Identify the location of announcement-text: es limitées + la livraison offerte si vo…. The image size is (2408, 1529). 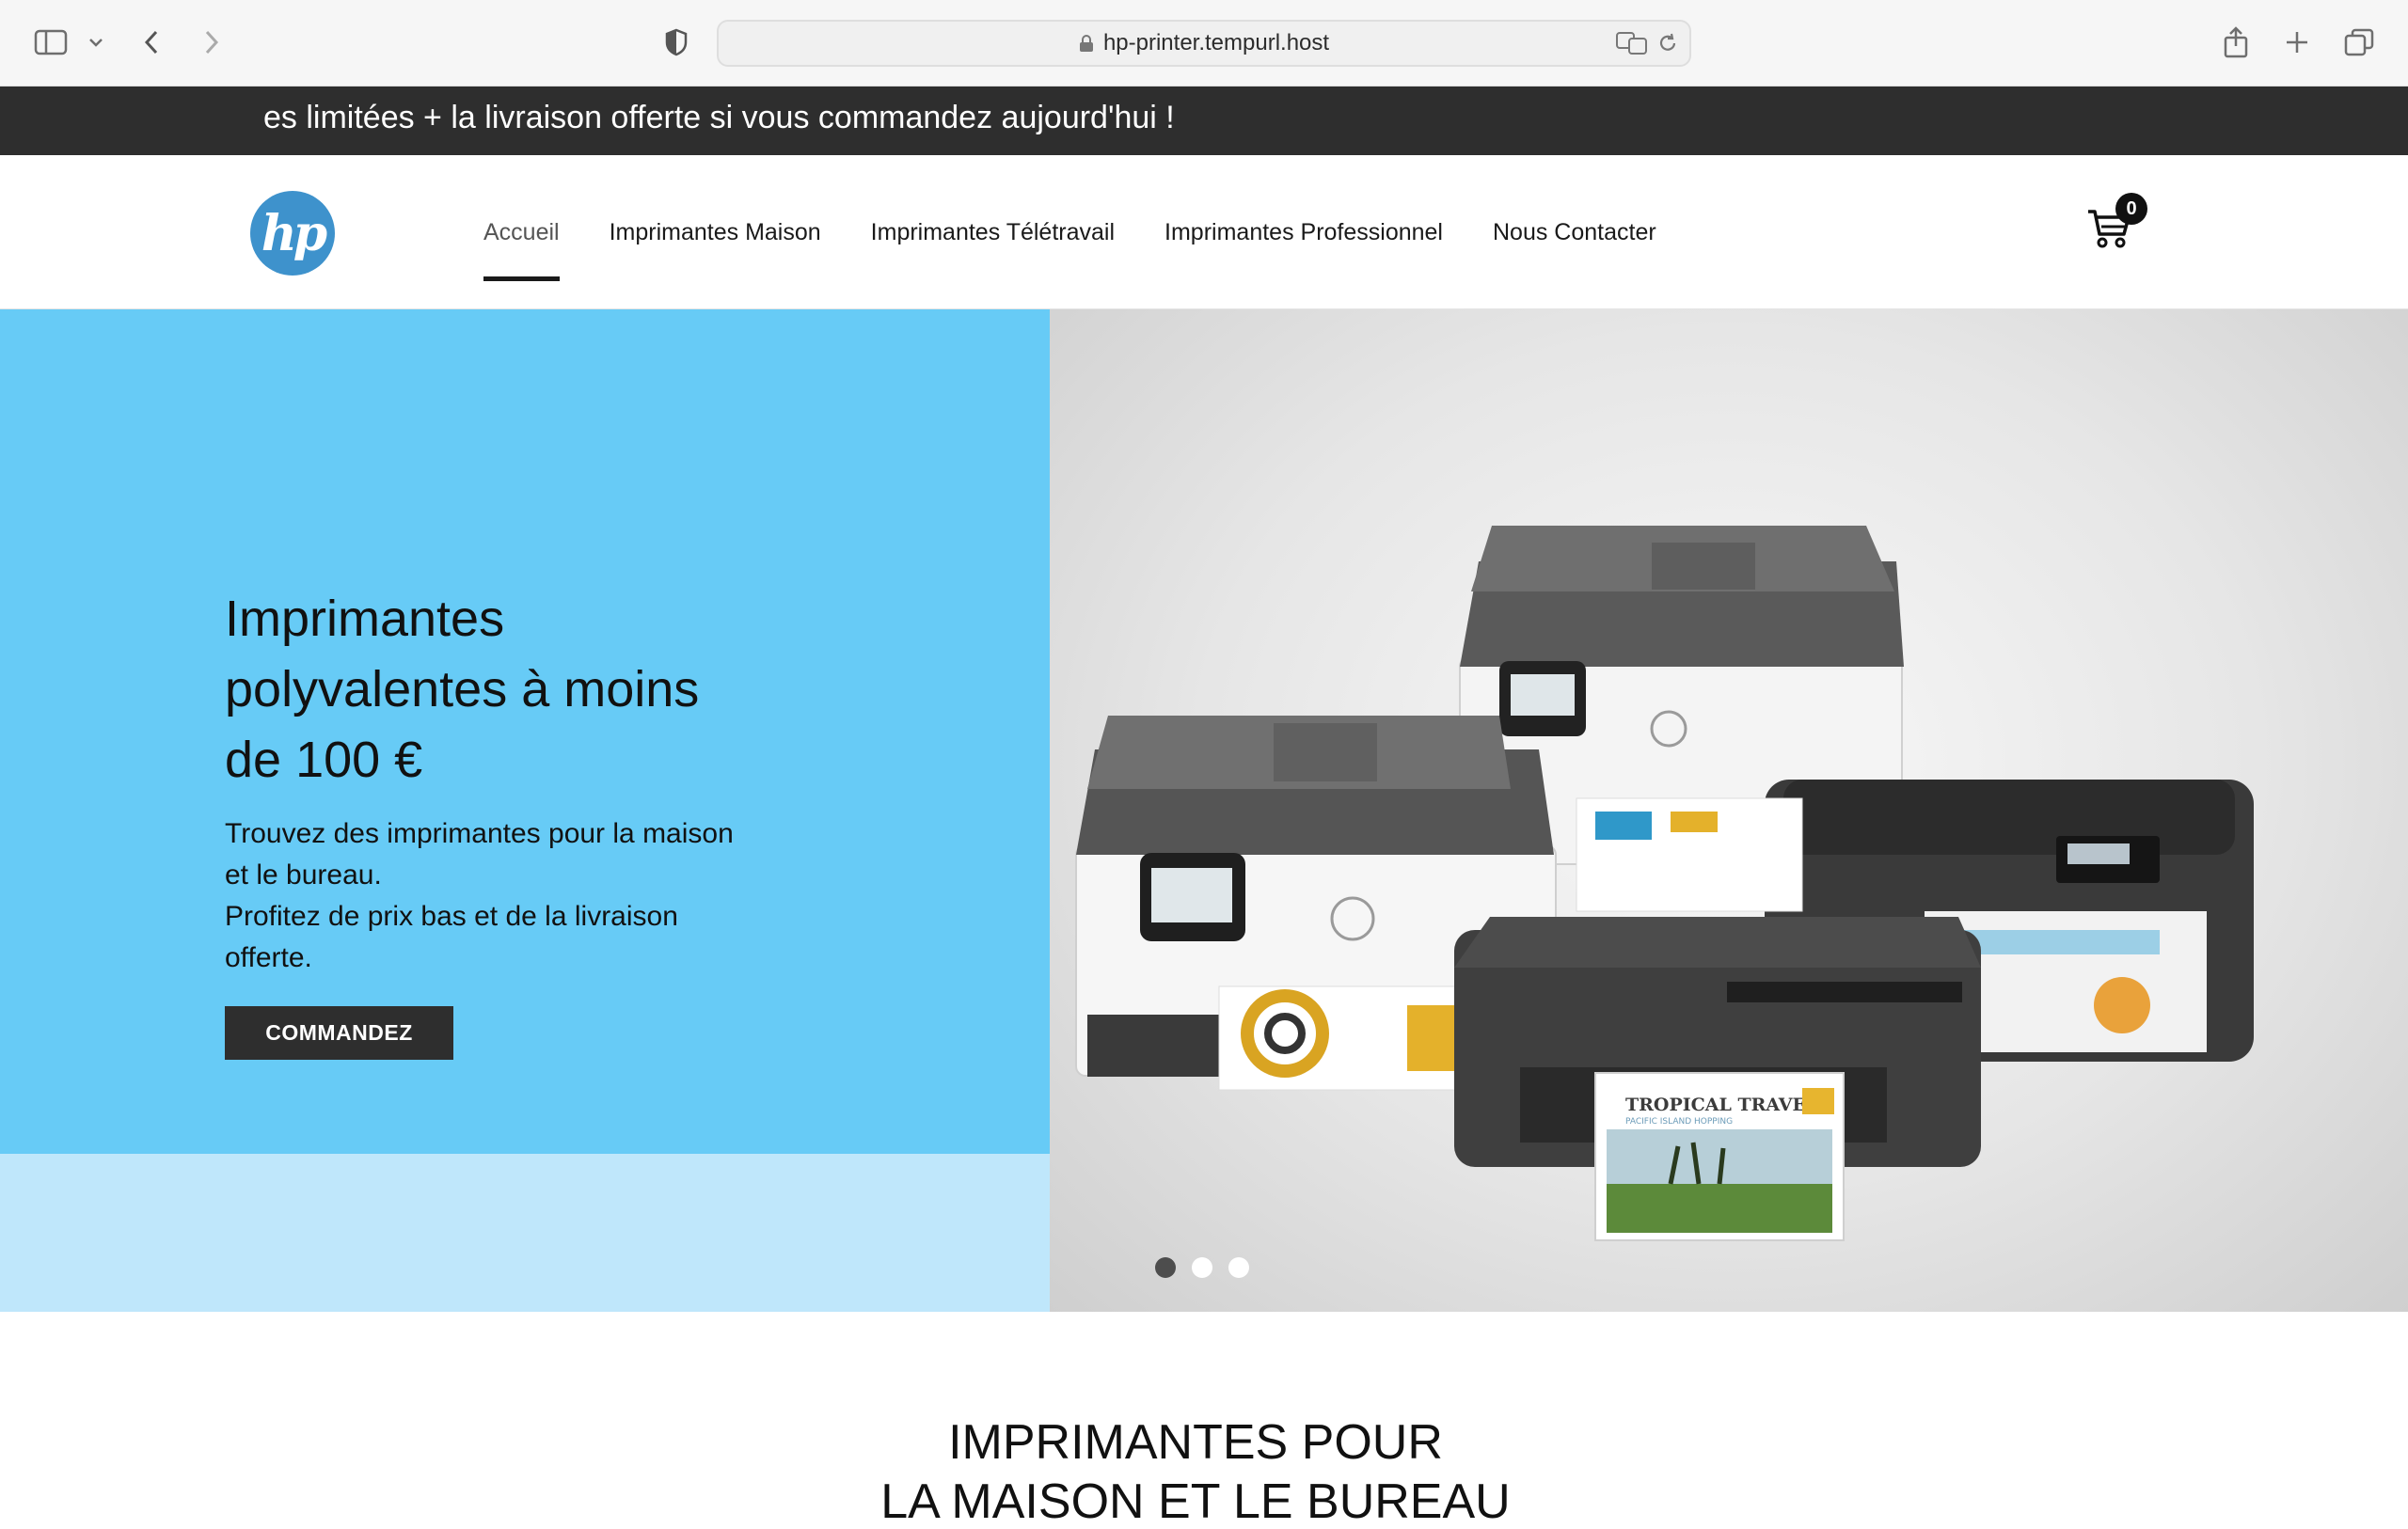
(719, 118).